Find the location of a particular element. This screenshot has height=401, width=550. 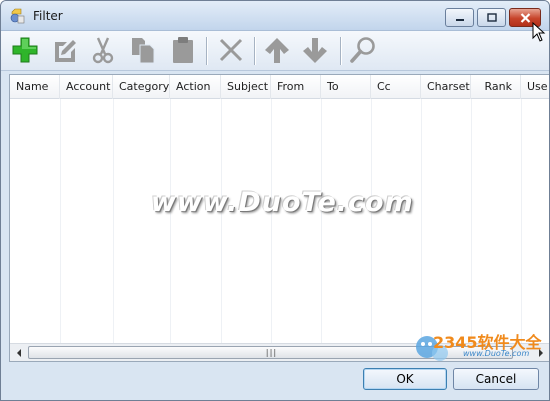

paste-icon is located at coordinates (183, 50).